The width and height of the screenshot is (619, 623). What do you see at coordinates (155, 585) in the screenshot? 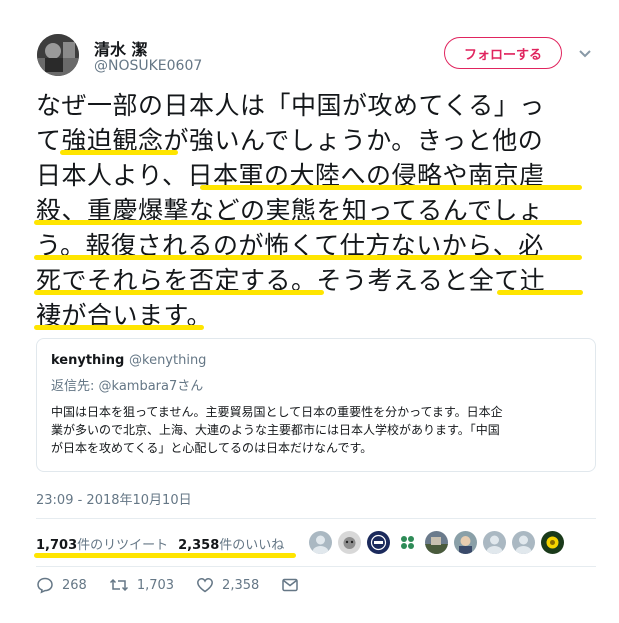
I see `retweet-count: 1,703` at bounding box center [155, 585].